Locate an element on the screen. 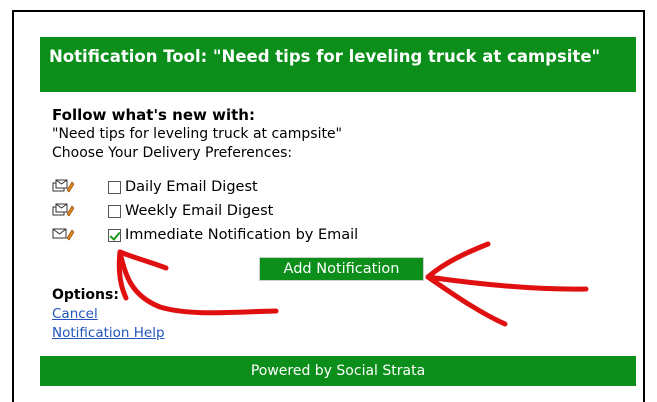 This screenshot has width=657, height=402. footer-bar: Powered by Social Strata is located at coordinates (338, 371).